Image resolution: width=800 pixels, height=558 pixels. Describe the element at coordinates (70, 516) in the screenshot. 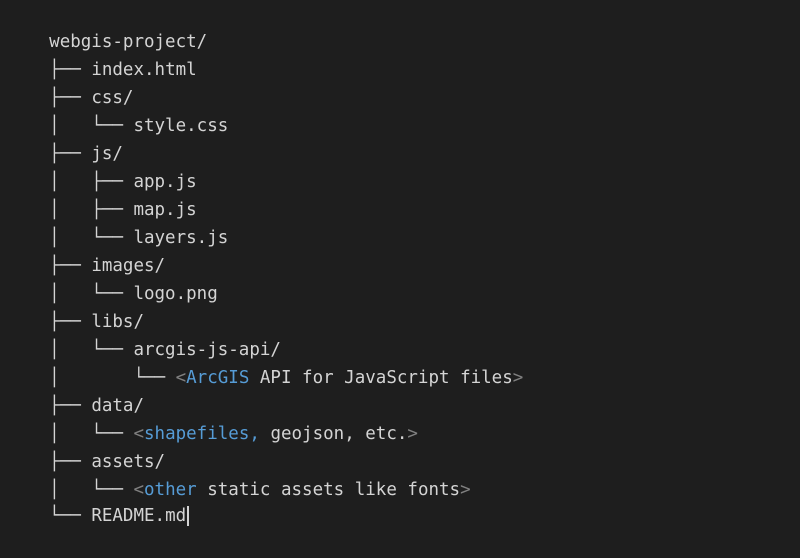

I see `tree-branch: └──` at that location.